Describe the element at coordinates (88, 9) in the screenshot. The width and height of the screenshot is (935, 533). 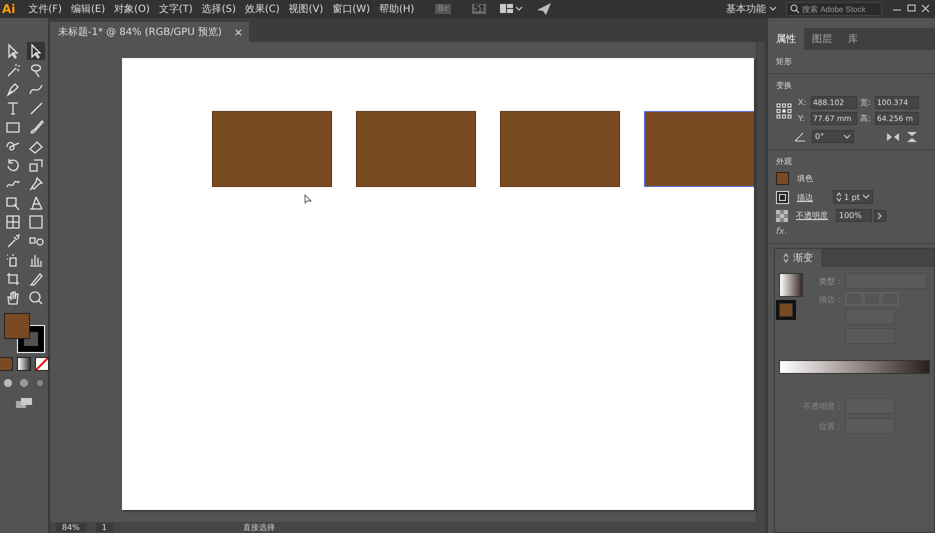
I see `menu-item: 编辑(E)` at that location.